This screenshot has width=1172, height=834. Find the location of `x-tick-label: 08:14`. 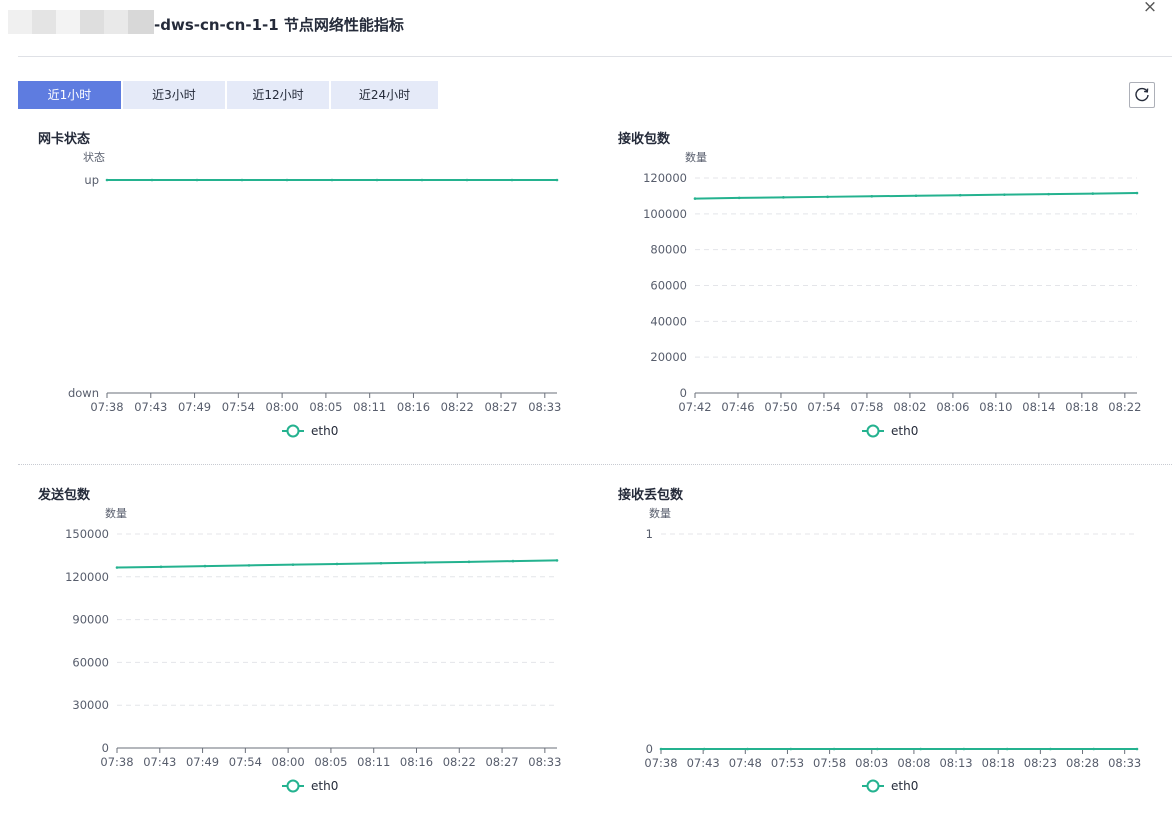

x-tick-label: 08:14 is located at coordinates (1038, 407).